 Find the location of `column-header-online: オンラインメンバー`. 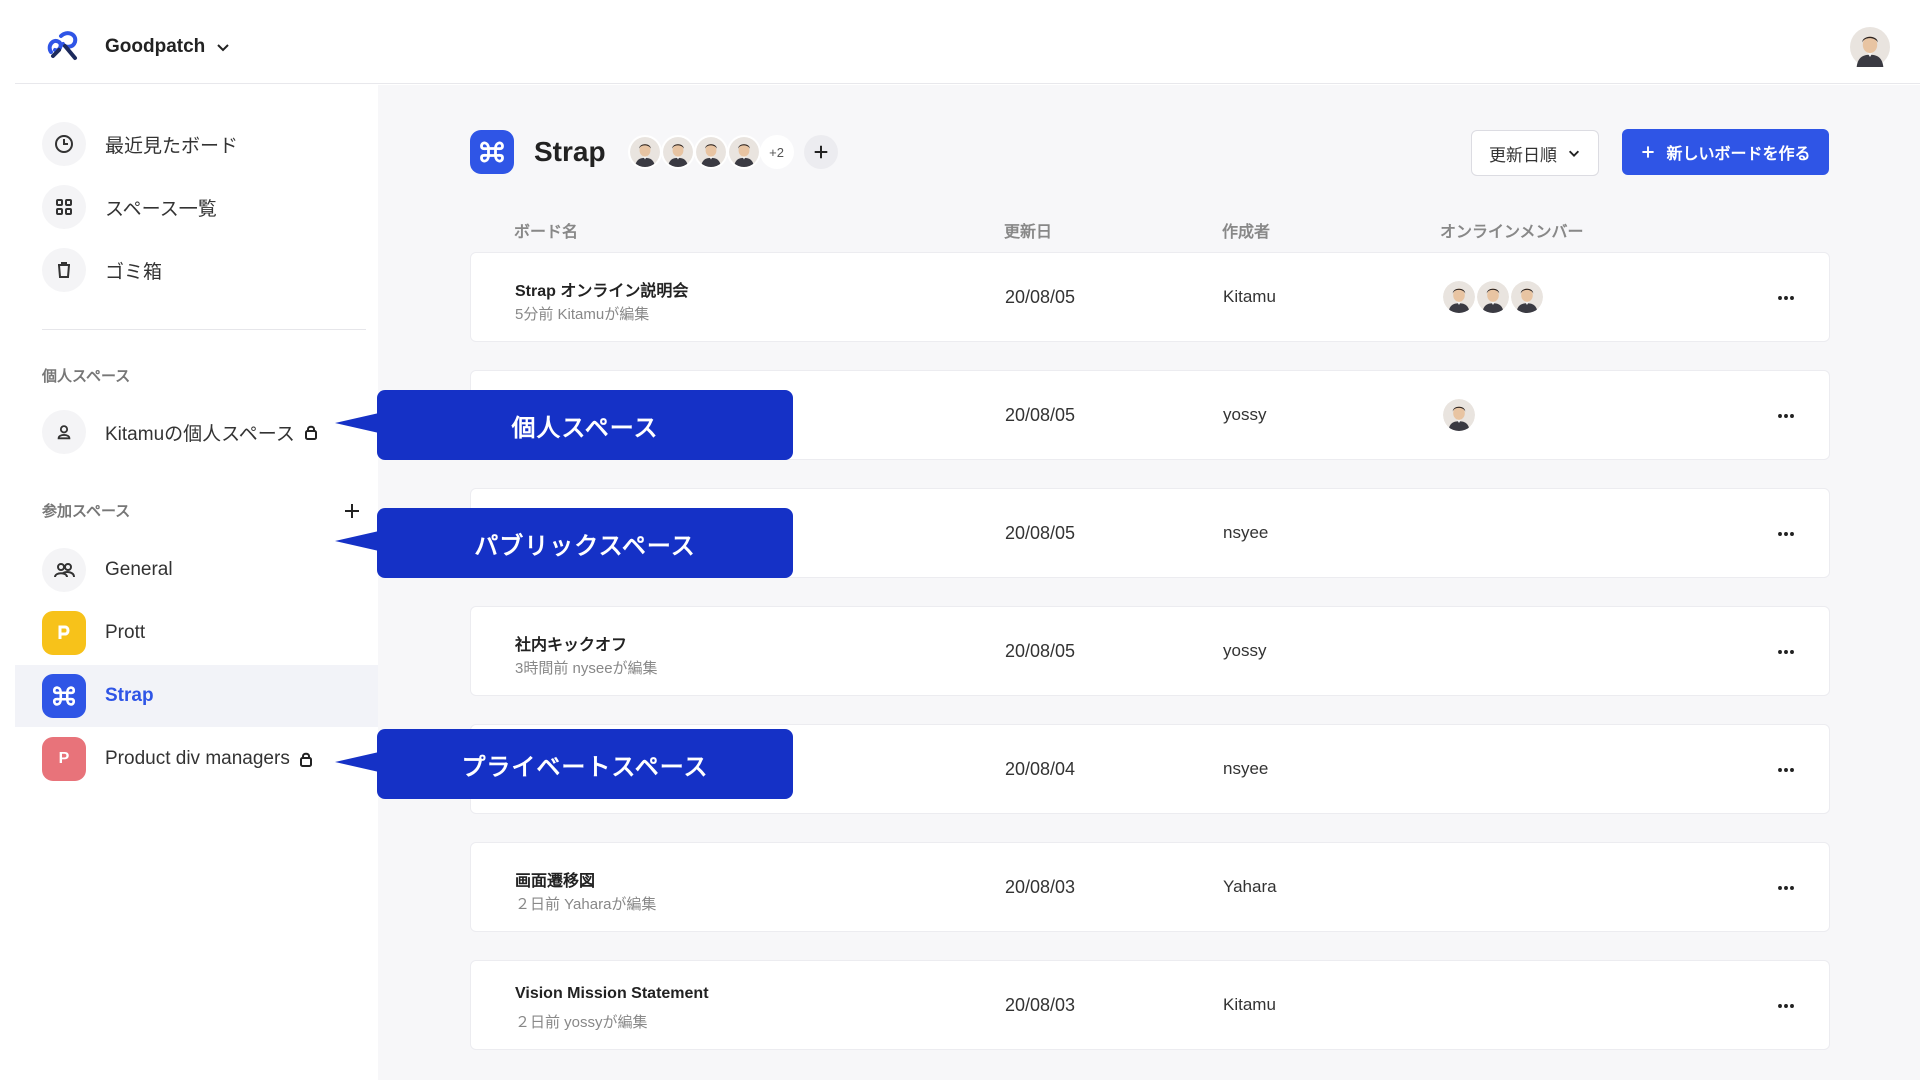

column-header-online: オンラインメンバー is located at coordinates (1512, 232).